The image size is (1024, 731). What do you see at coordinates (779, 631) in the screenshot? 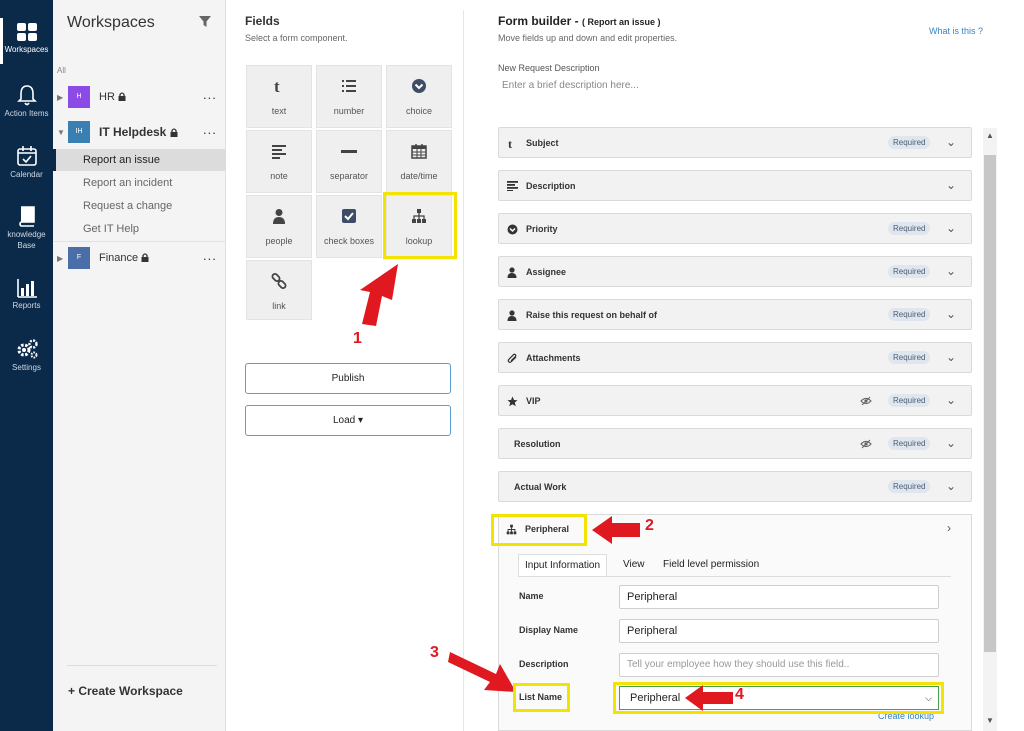
I see `display-name-input: Peripheral` at bounding box center [779, 631].